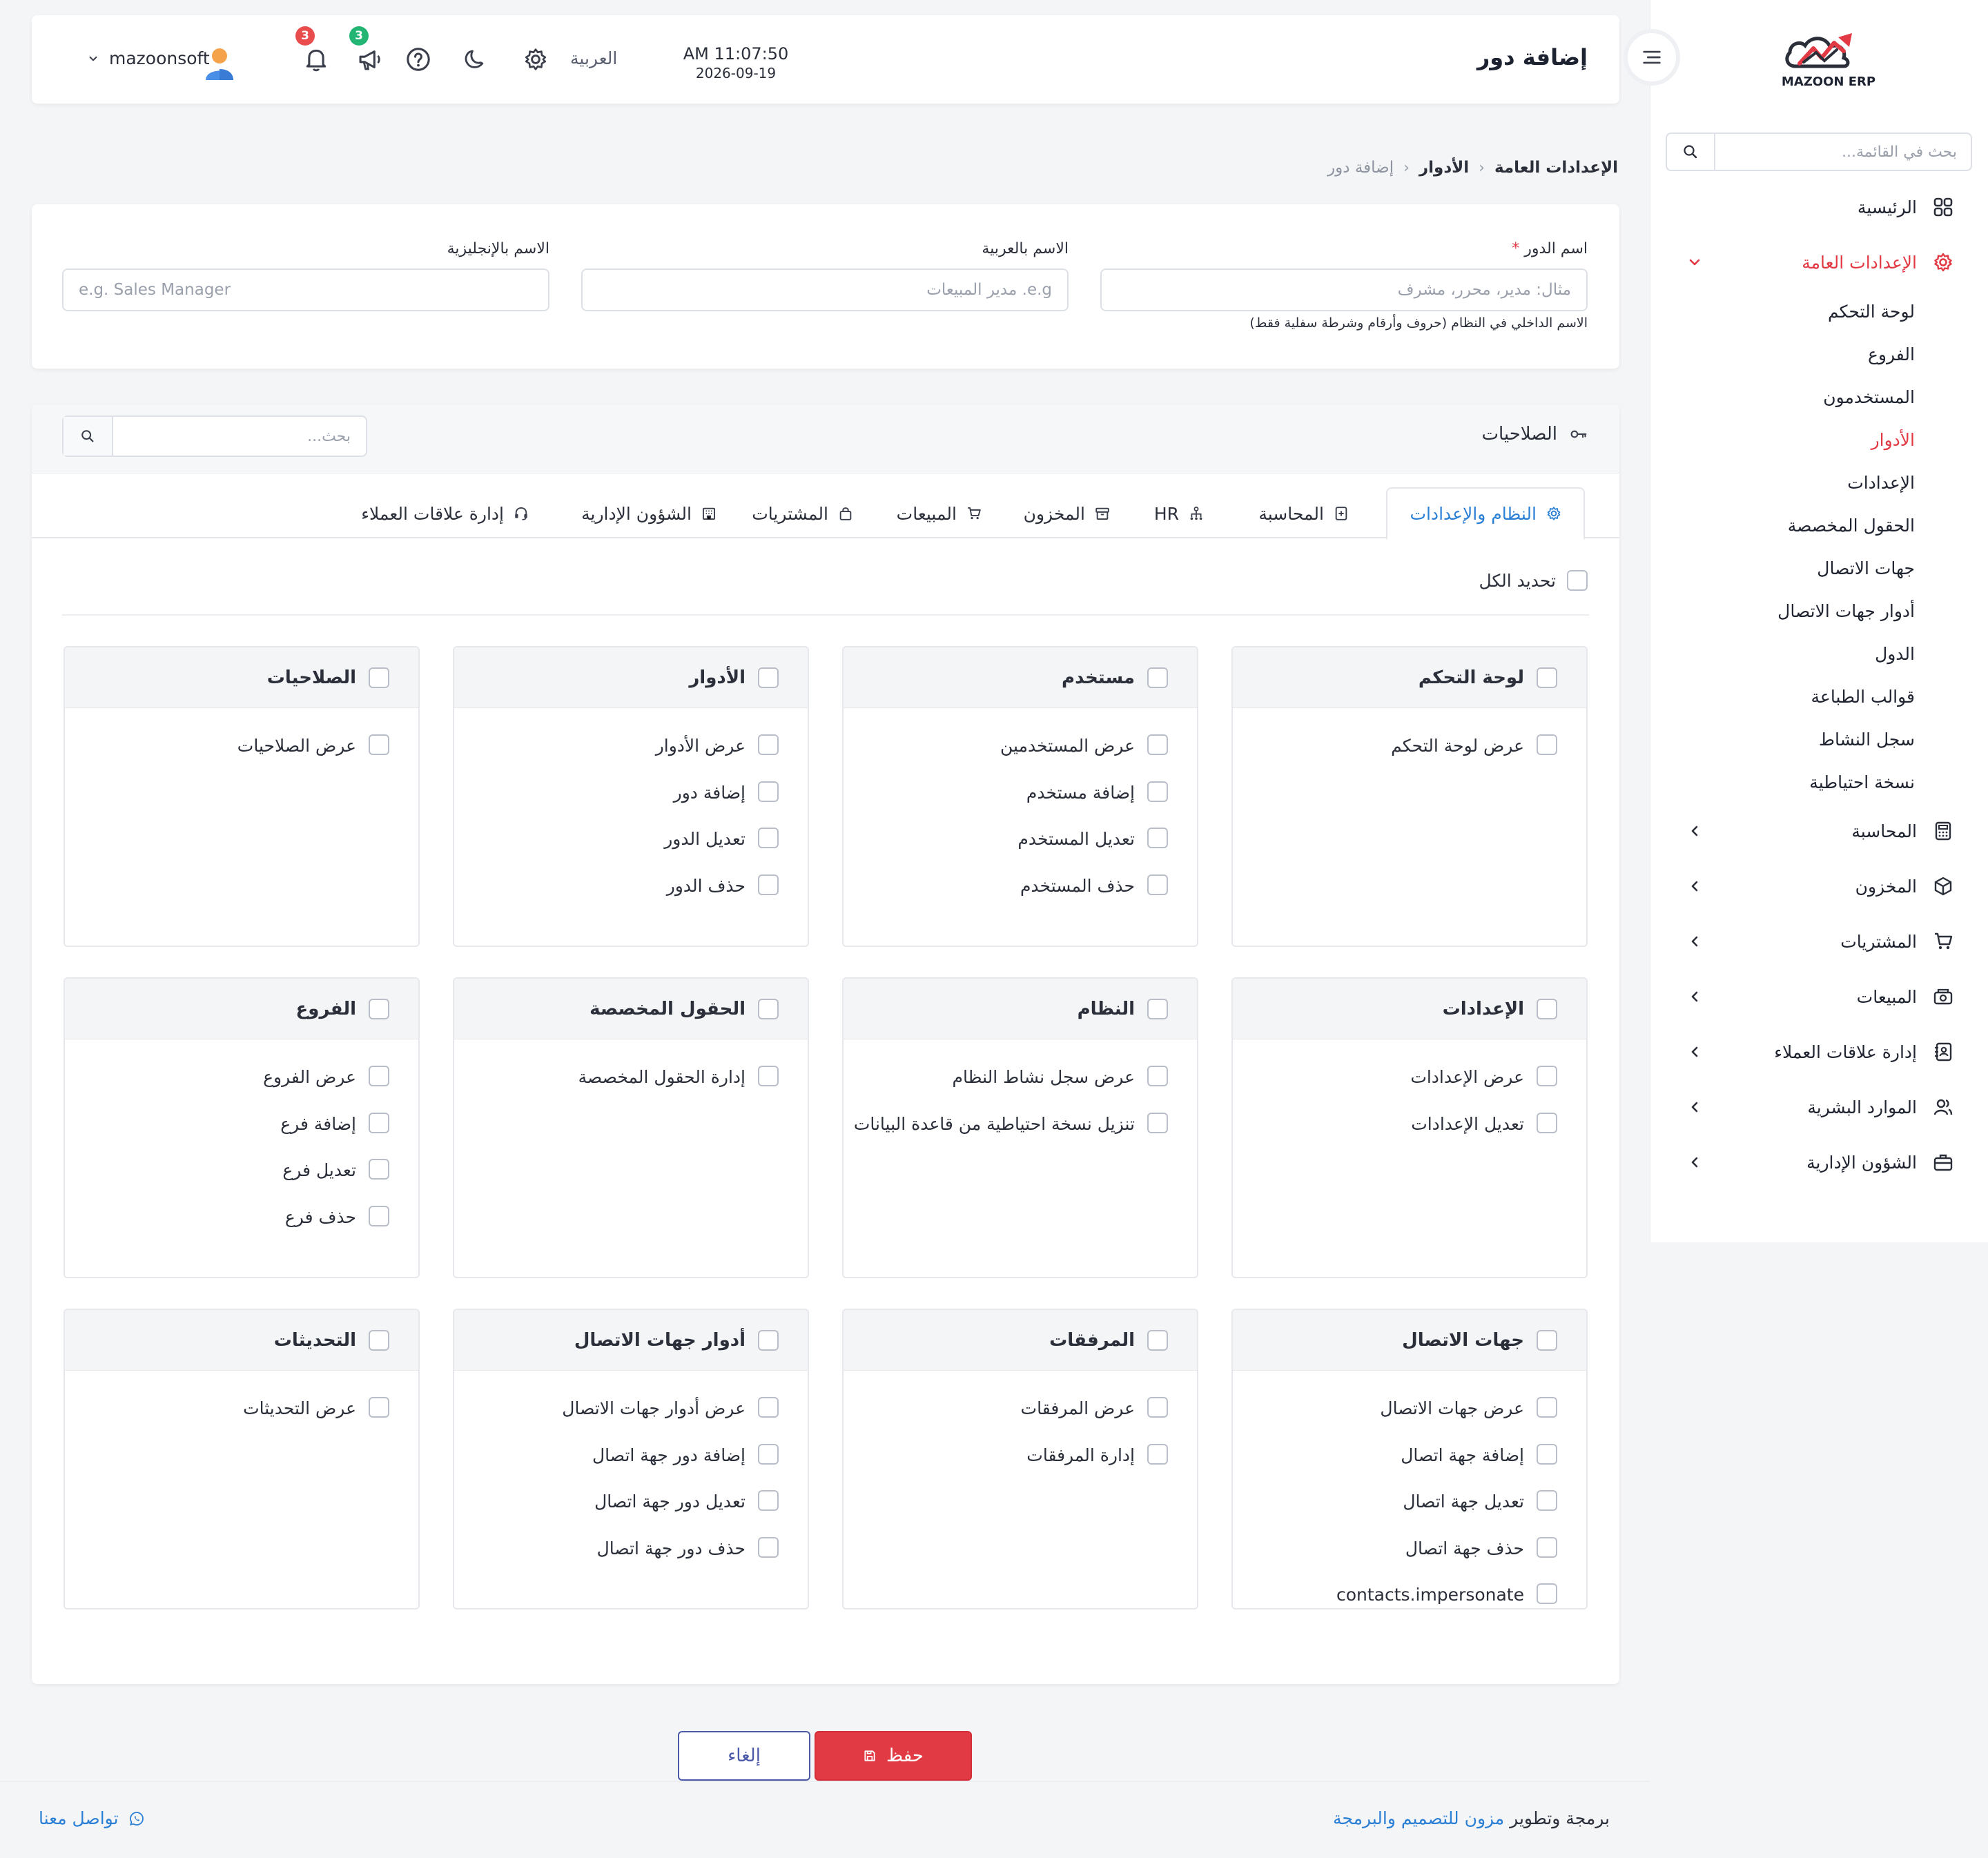 Image resolution: width=1988 pixels, height=1858 pixels. I want to click on permission-group-header: الحقول المخصصة, so click(631, 1009).